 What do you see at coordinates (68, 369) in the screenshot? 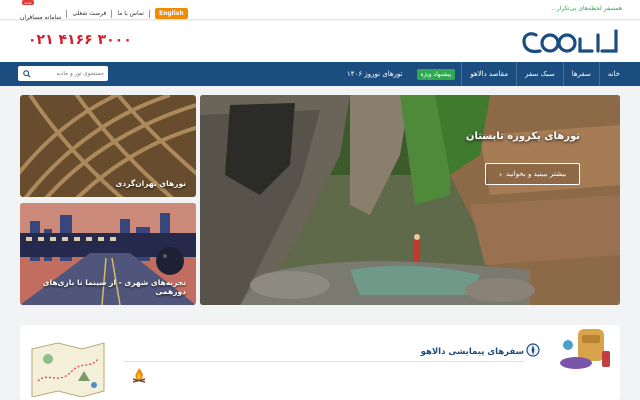
I see `treasure-map-illustration` at bounding box center [68, 369].